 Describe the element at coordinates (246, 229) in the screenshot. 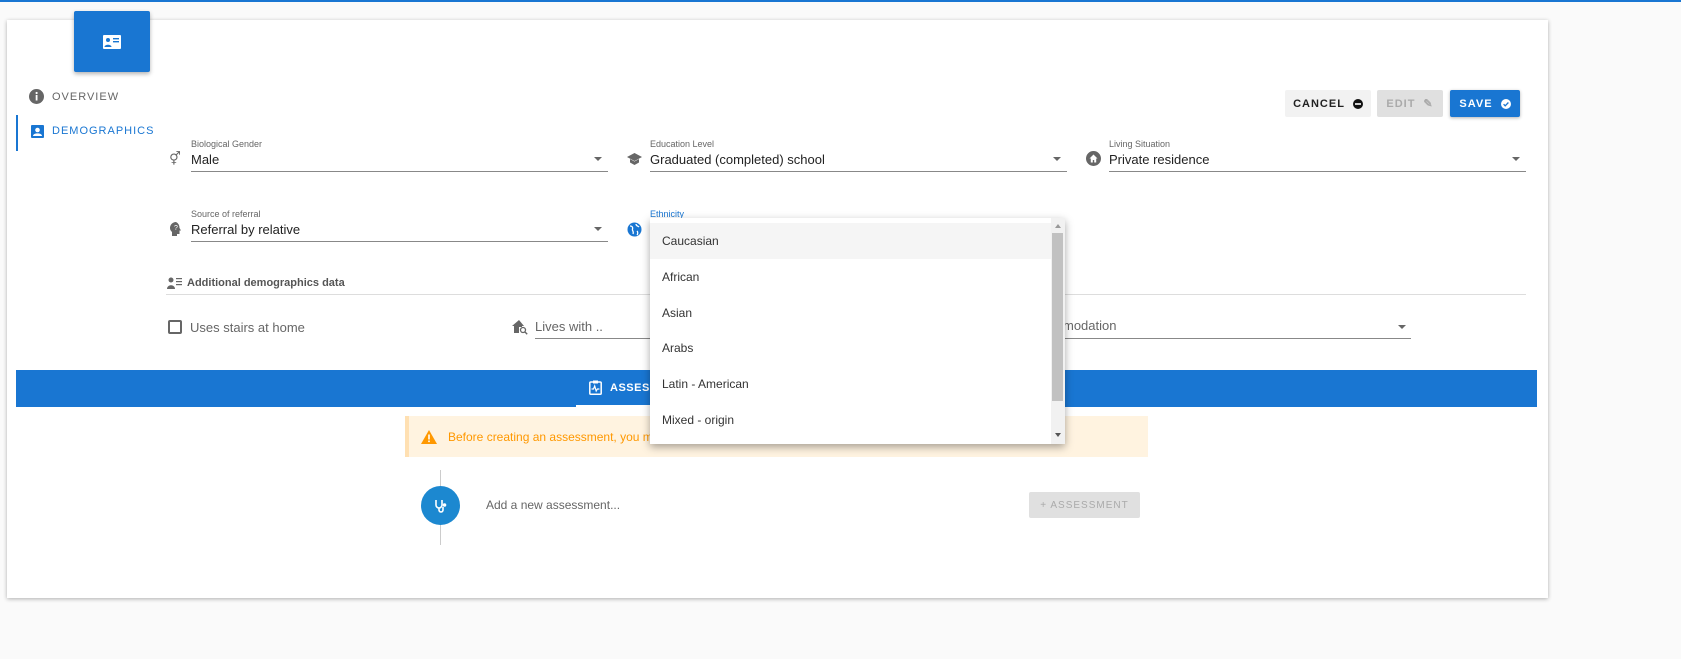

I see `field-value: Referral by relative` at that location.